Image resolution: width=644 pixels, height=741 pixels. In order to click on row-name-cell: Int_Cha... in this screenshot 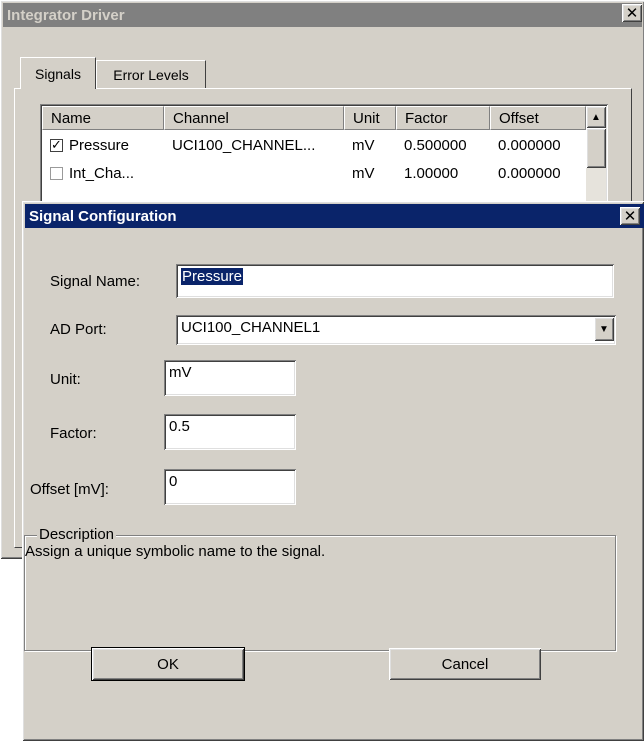, I will do `click(103, 173)`.